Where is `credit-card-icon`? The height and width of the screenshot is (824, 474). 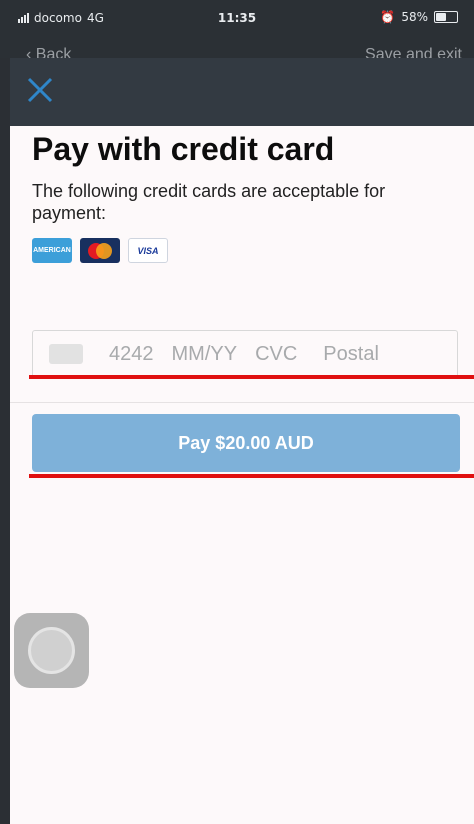
credit-card-icon is located at coordinates (66, 354).